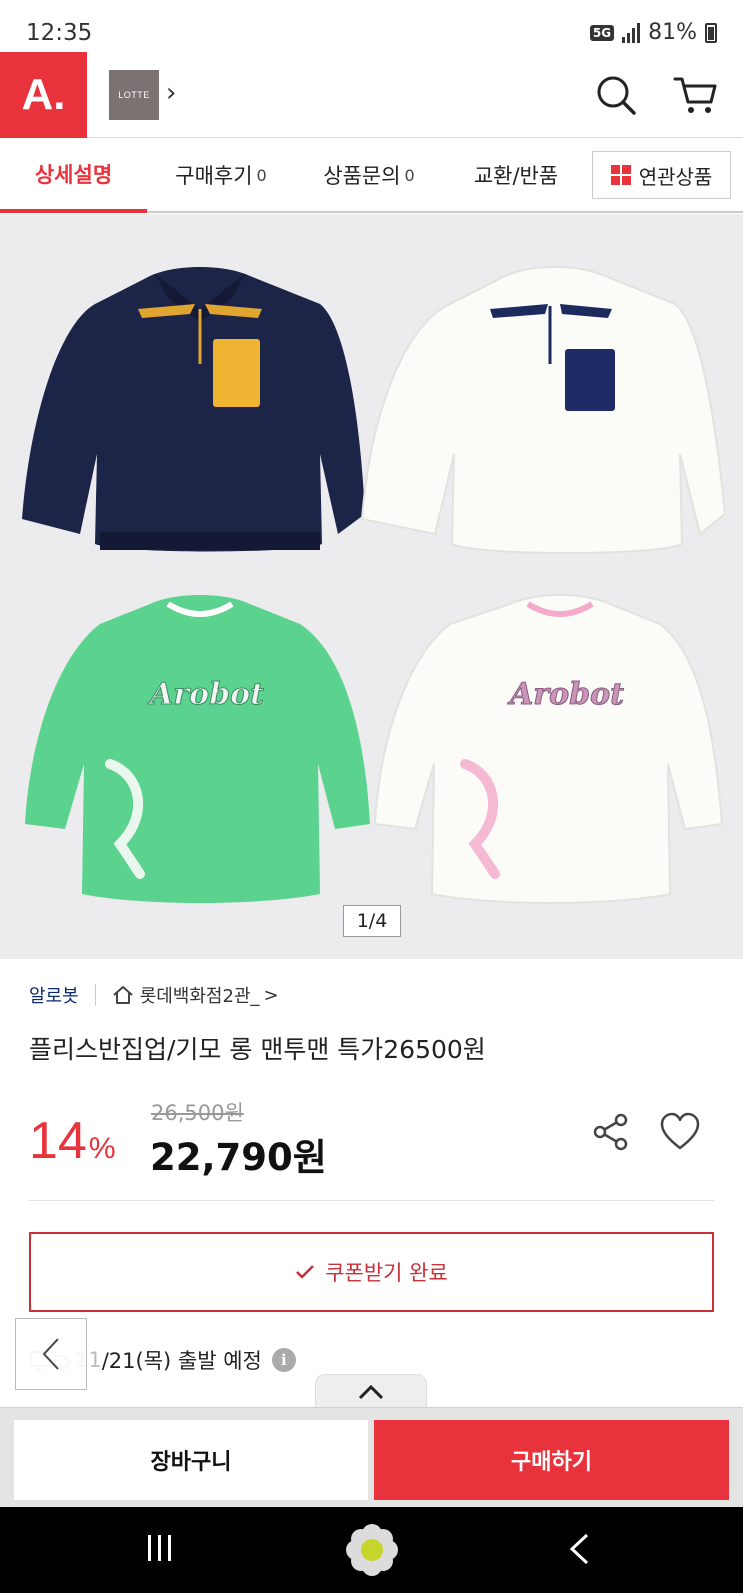 The height and width of the screenshot is (1593, 743). What do you see at coordinates (372, 921) in the screenshot?
I see `image-counter: 1/4` at bounding box center [372, 921].